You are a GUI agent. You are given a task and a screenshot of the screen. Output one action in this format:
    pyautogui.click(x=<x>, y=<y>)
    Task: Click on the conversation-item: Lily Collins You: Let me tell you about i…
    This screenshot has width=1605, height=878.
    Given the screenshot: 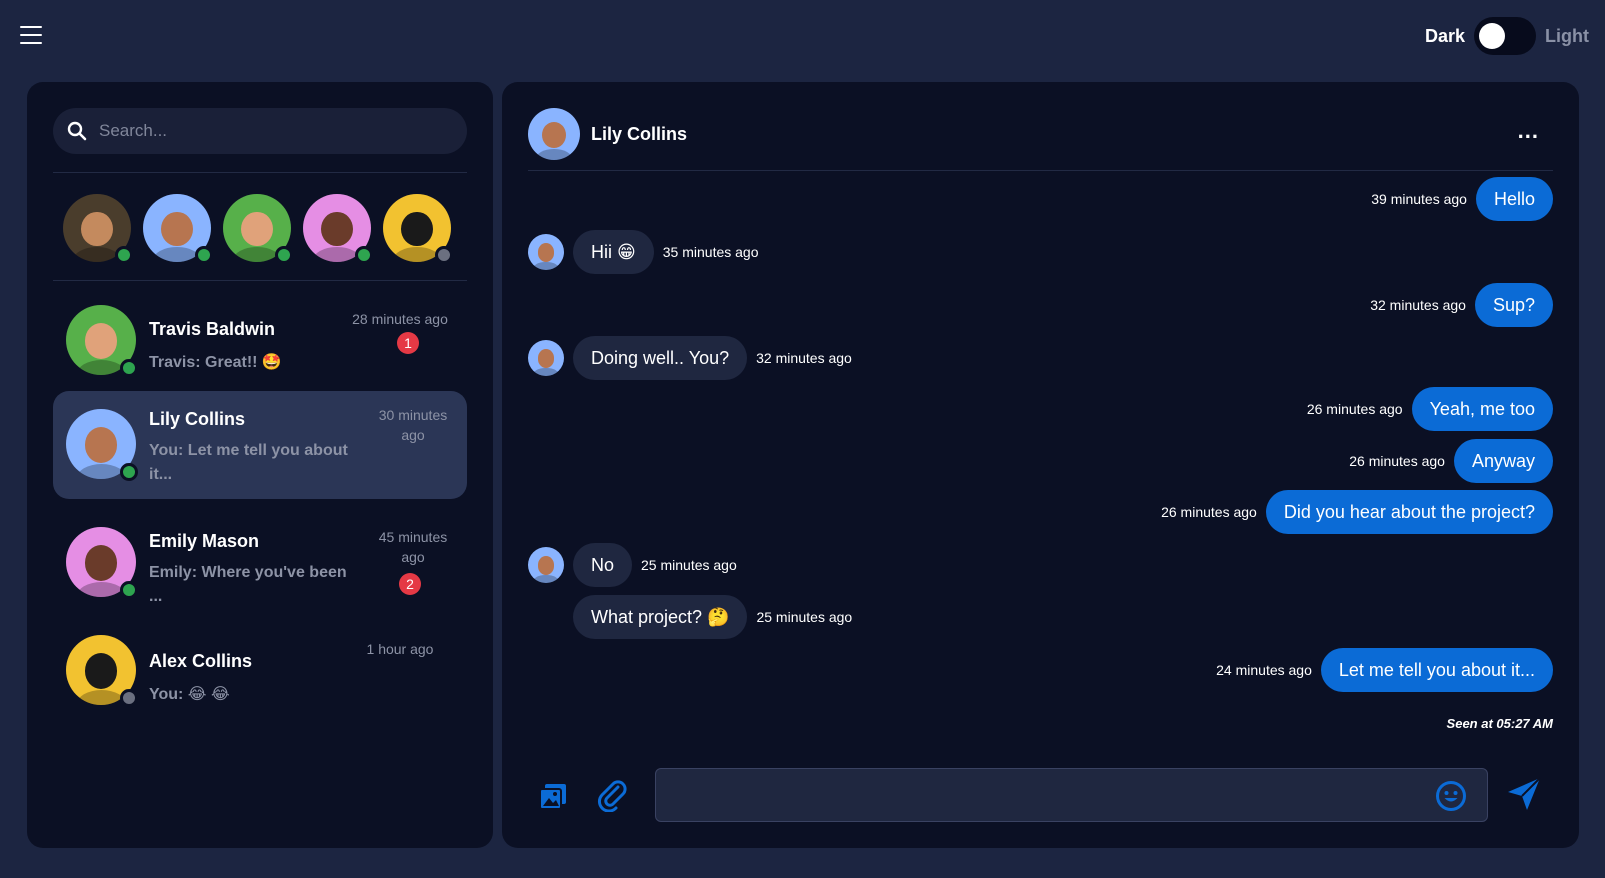 What is the action you would take?
    pyautogui.click(x=260, y=445)
    